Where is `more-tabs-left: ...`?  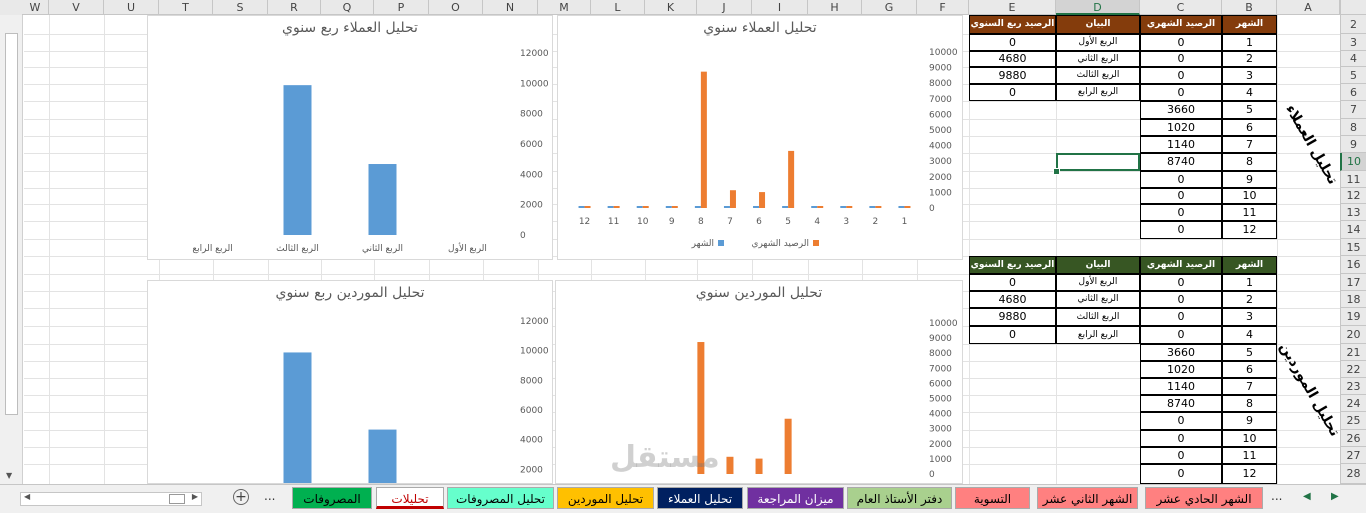 more-tabs-left: ... is located at coordinates (269, 496).